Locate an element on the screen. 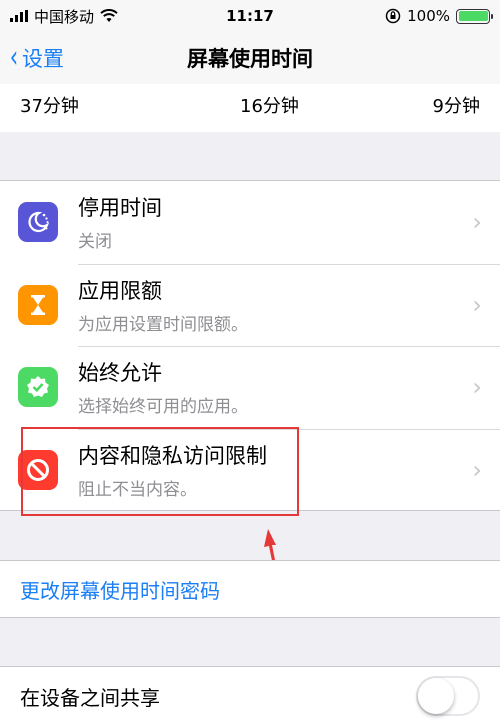 The width and height of the screenshot is (500, 722). share-label: 在设备之间共享 is located at coordinates (90, 697).